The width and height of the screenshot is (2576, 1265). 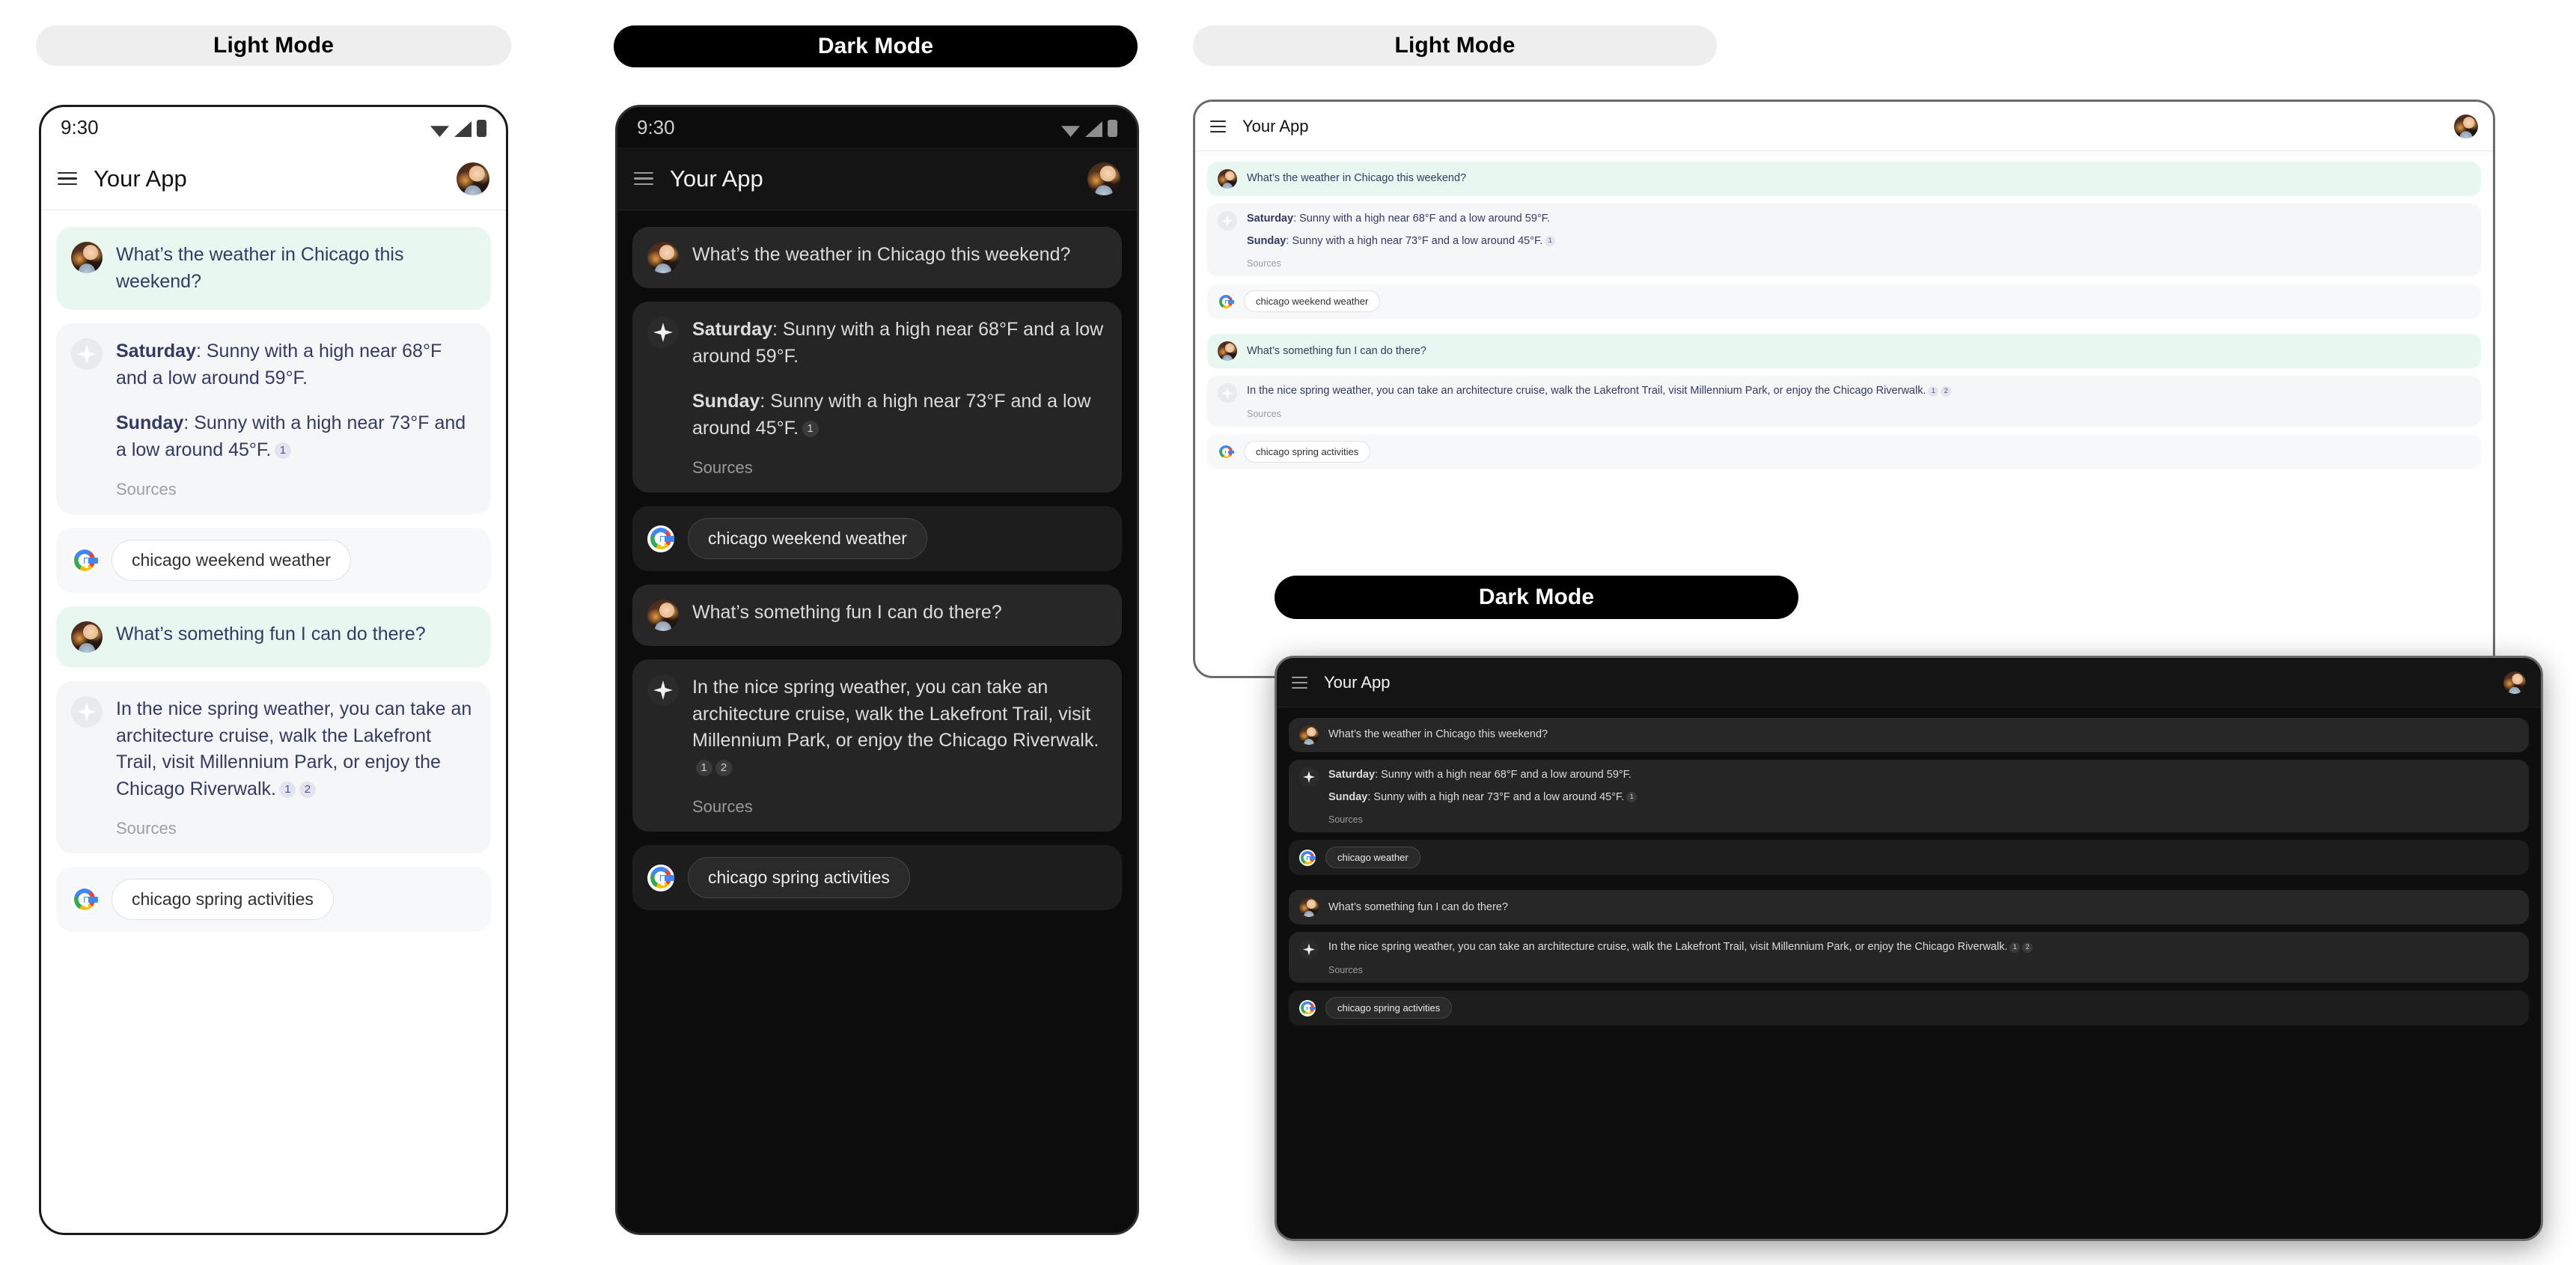 What do you see at coordinates (1348, 796) in the screenshot?
I see `day-label: Sunday` at bounding box center [1348, 796].